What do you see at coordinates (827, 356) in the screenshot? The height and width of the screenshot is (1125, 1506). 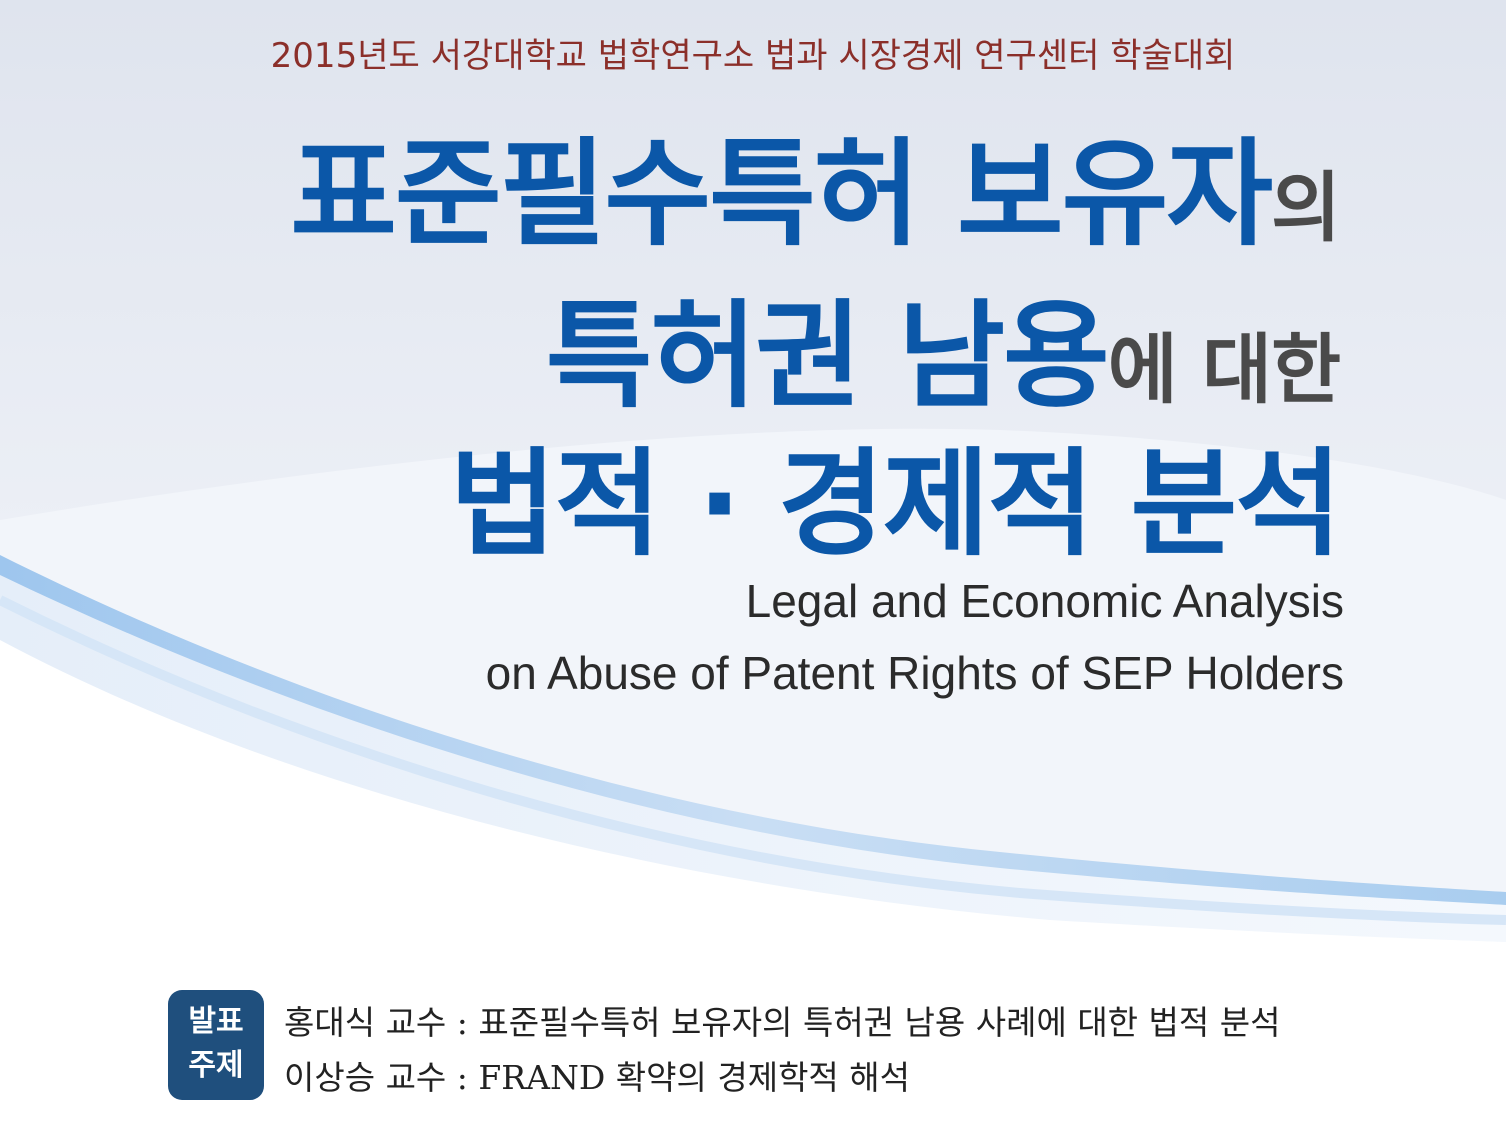 I see `title-line-2-main: 특허권 남용` at bounding box center [827, 356].